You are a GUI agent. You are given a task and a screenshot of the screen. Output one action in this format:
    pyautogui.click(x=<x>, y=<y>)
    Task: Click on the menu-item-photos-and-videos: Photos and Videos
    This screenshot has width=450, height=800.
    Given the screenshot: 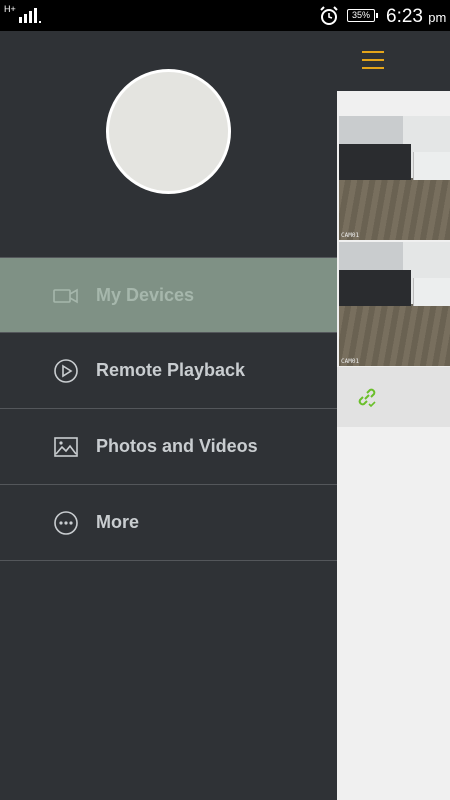 What is the action you would take?
    pyautogui.click(x=168, y=447)
    